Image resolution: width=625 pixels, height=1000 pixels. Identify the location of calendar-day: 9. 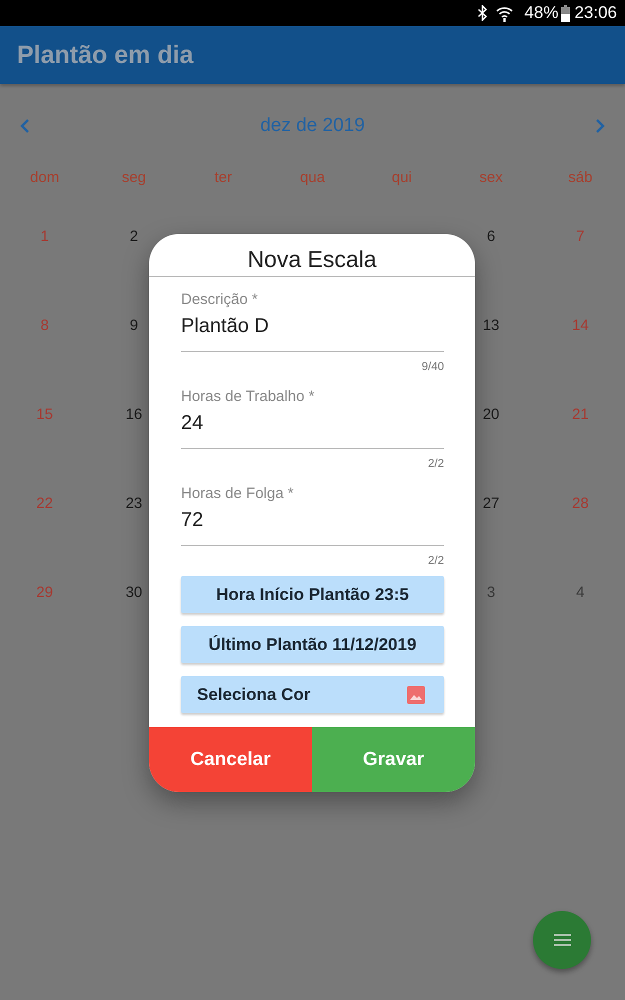
(134, 325).